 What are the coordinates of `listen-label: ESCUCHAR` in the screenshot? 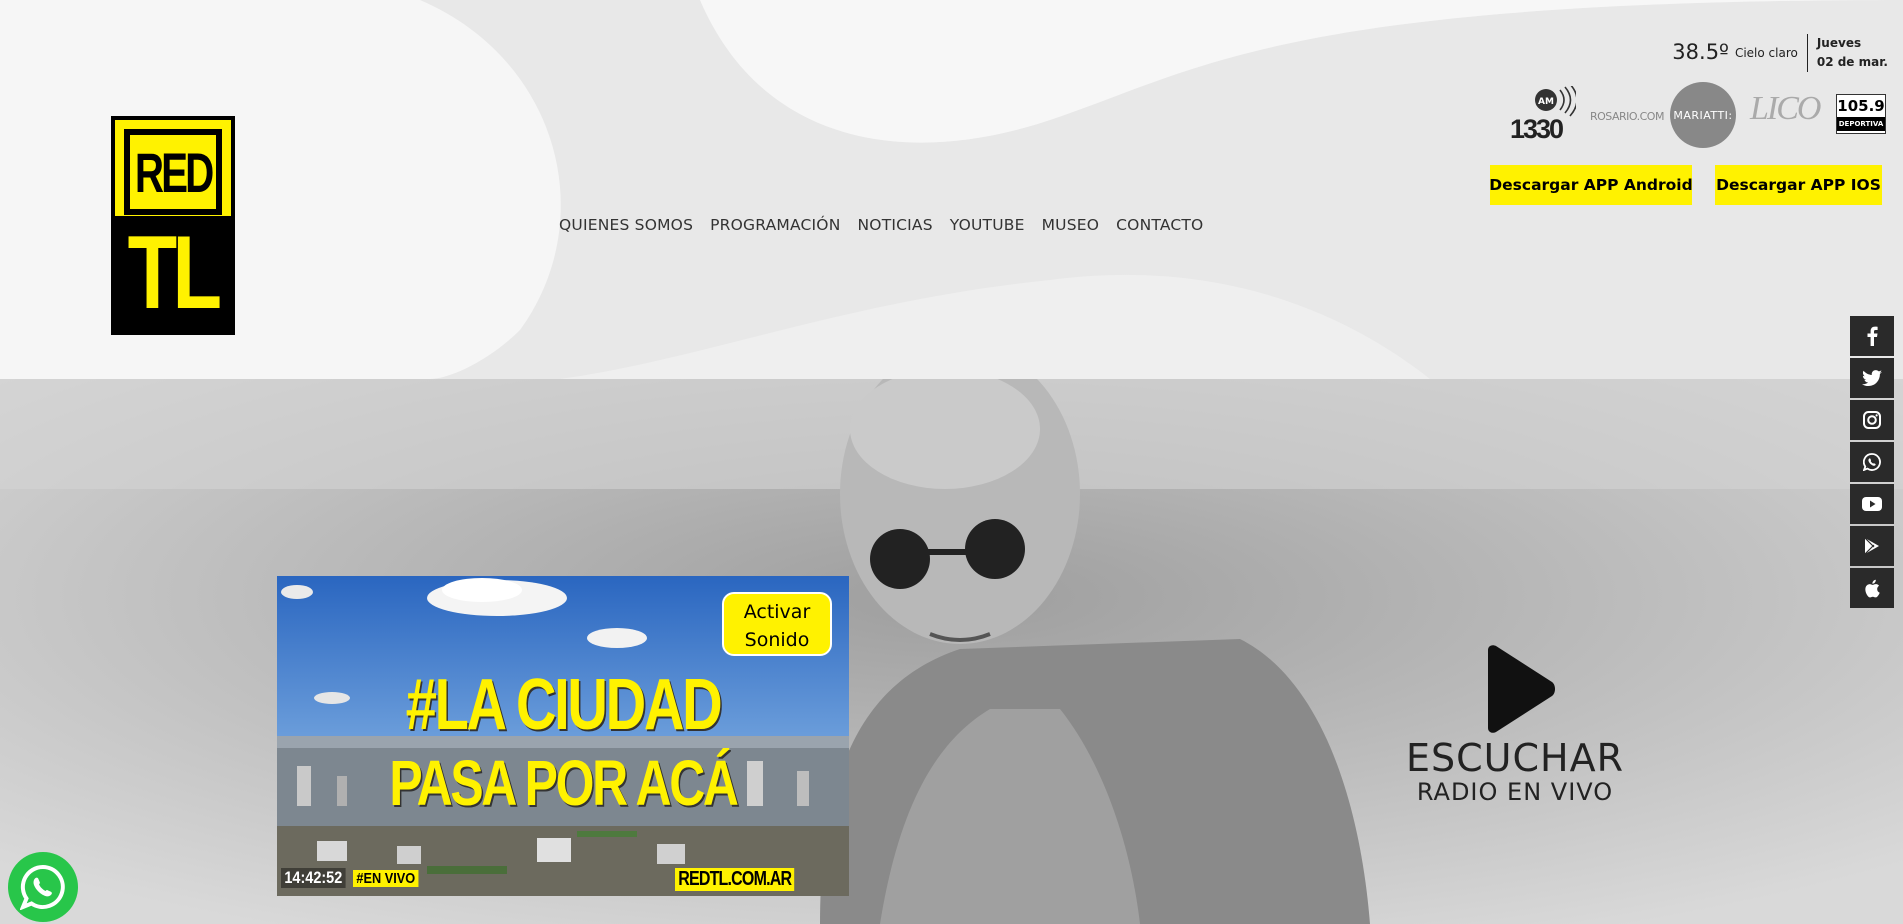 It's located at (1515, 758).